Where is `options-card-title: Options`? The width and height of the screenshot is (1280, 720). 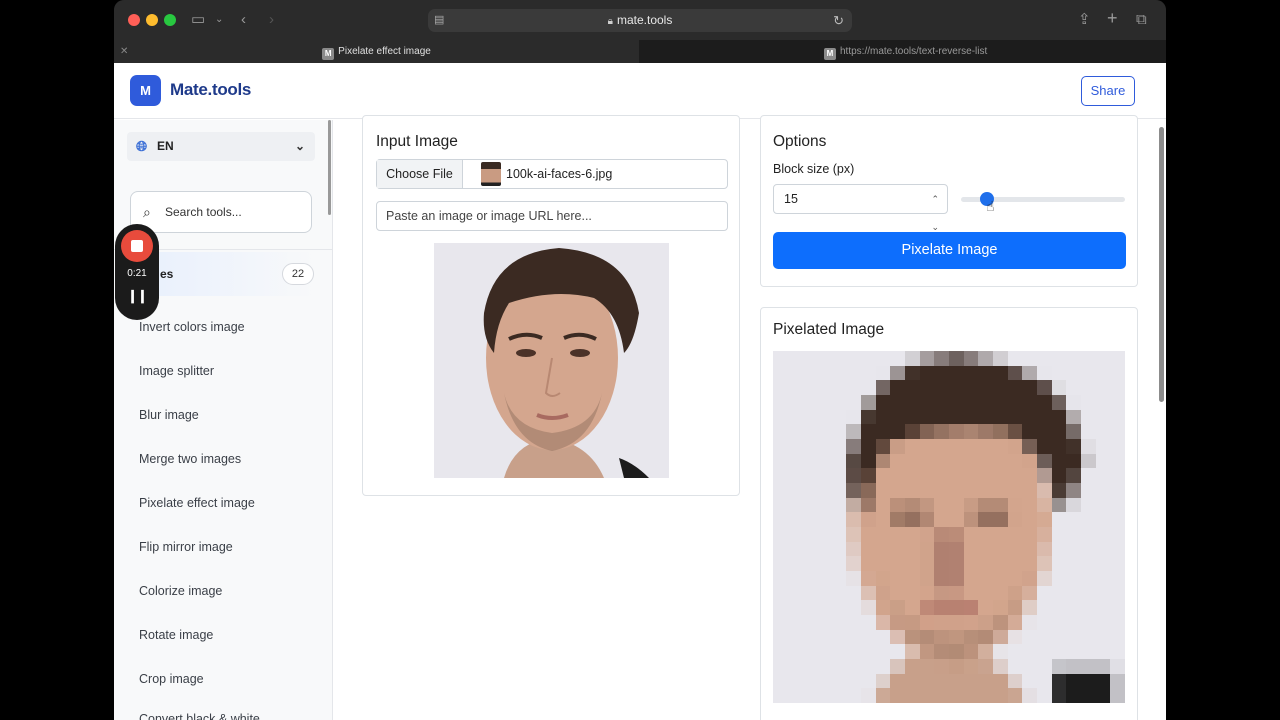
options-card-title: Options is located at coordinates (800, 141).